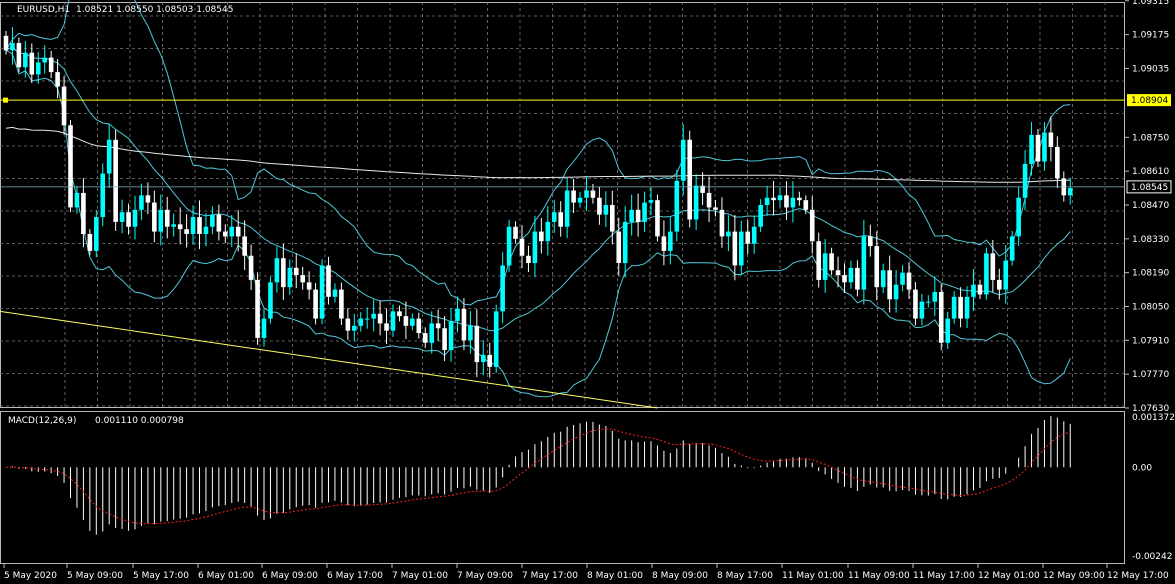  I want to click on x-tick-label: 6 May 09:00, so click(290, 576).